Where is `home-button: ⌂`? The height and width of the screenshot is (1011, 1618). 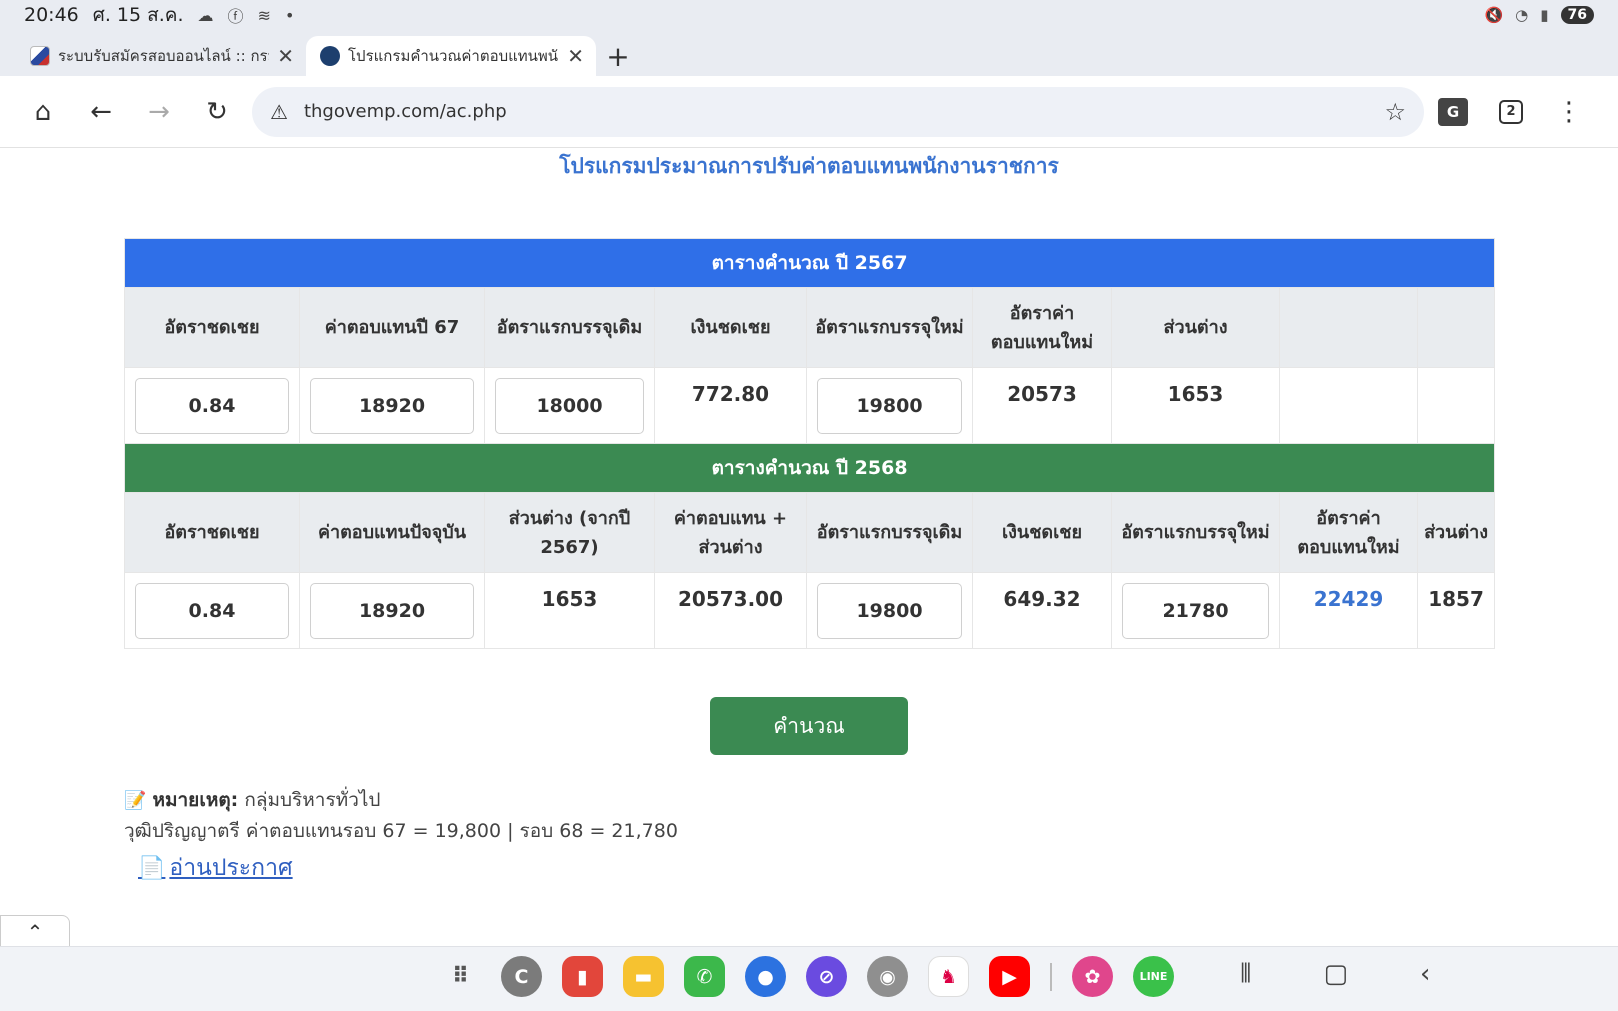 home-button: ⌂ is located at coordinates (43, 112).